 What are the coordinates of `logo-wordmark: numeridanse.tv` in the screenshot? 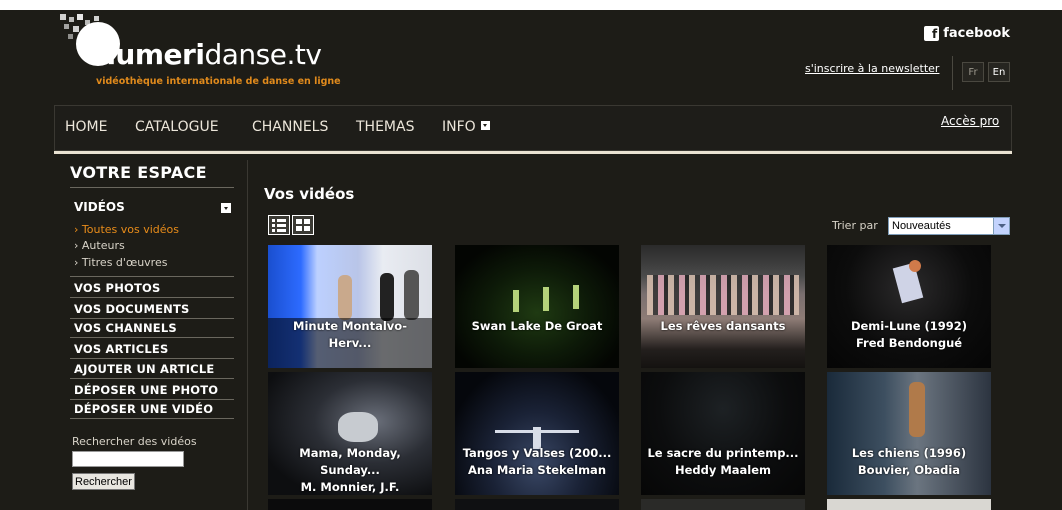 It's located at (209, 54).